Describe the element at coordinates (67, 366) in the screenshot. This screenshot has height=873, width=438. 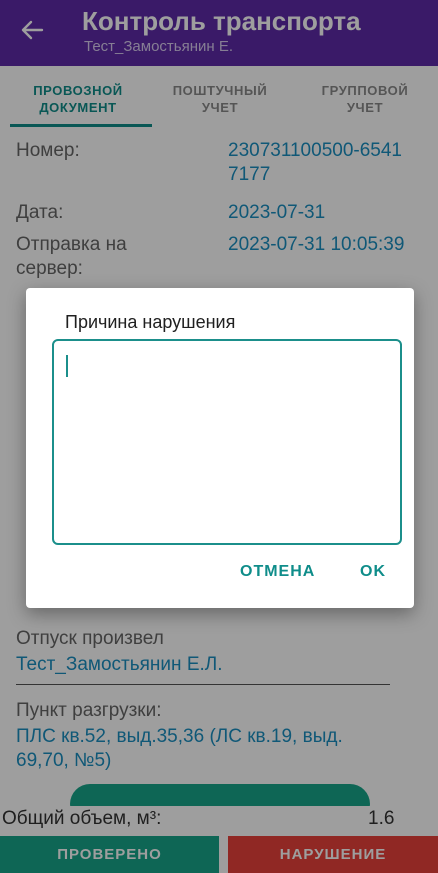
I see `text-caret` at that location.